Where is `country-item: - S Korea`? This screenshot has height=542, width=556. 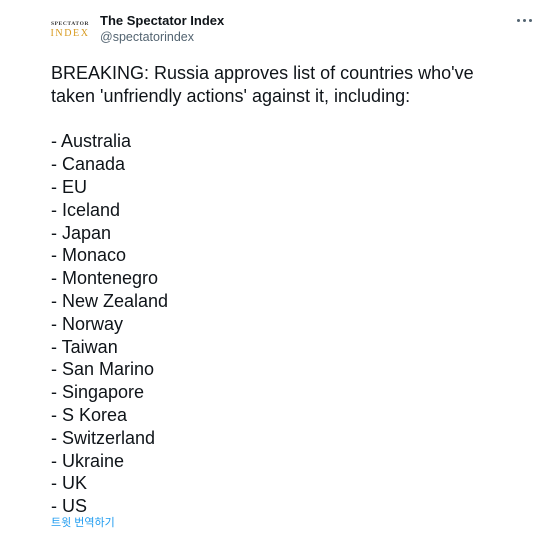 country-item: - S Korea is located at coordinates (89, 414).